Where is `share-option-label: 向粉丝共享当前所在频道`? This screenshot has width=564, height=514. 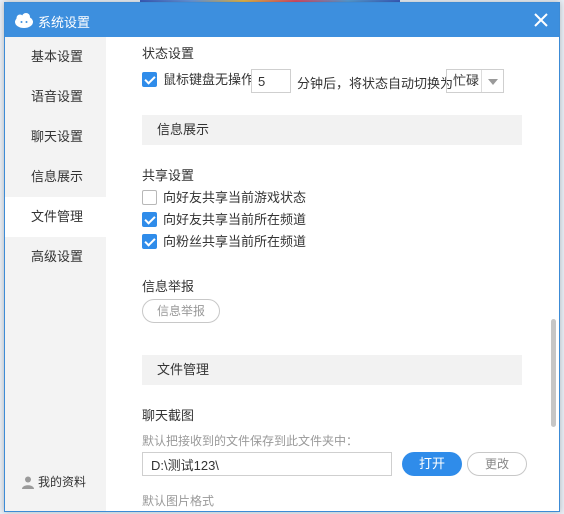 share-option-label: 向粉丝共享当前所在频道 is located at coordinates (235, 241).